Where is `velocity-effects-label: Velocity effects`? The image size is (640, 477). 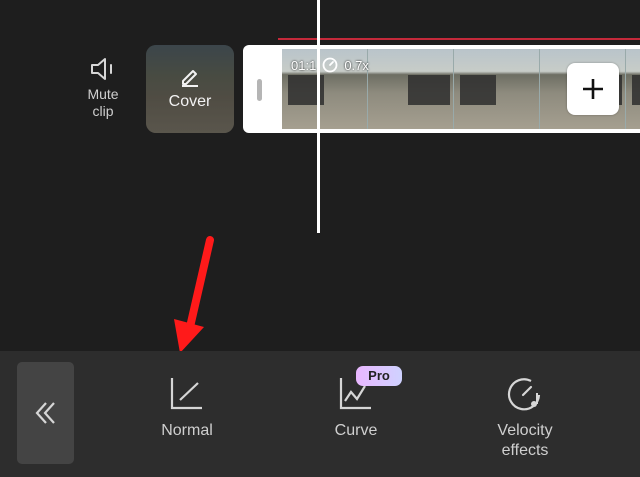
velocity-effects-label: Velocity effects is located at coordinates (525, 440).